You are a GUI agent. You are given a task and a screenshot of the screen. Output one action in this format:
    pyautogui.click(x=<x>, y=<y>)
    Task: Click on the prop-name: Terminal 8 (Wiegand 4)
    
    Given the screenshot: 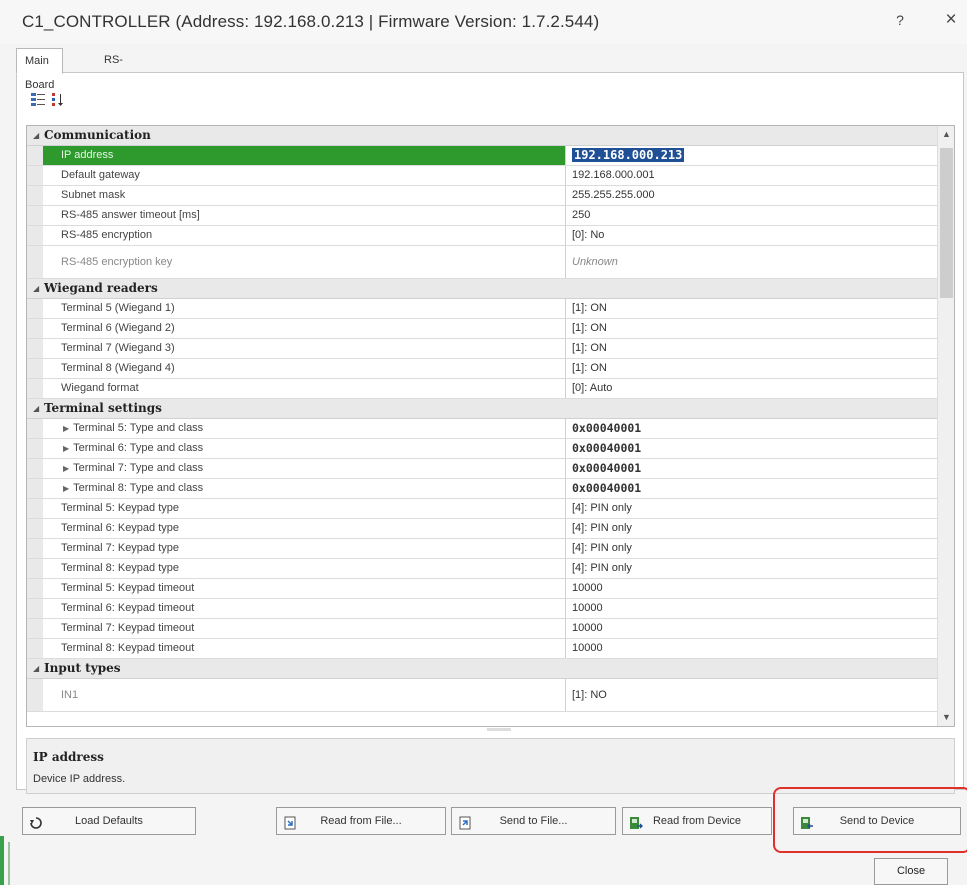 What is the action you would take?
    pyautogui.click(x=304, y=368)
    